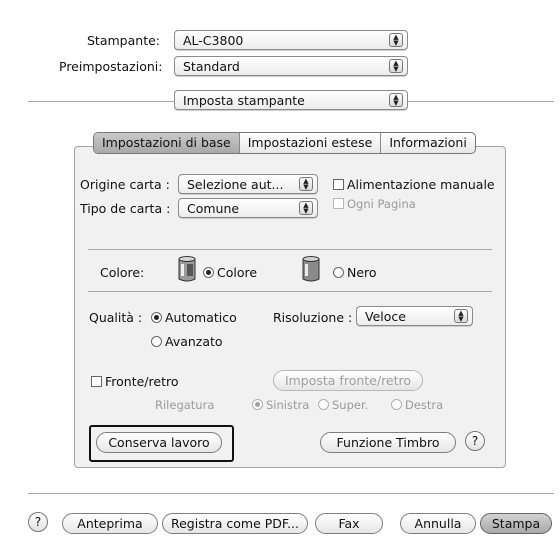 The image size is (560, 544). Describe the element at coordinates (257, 404) in the screenshot. I see `binding-left-radio` at that location.